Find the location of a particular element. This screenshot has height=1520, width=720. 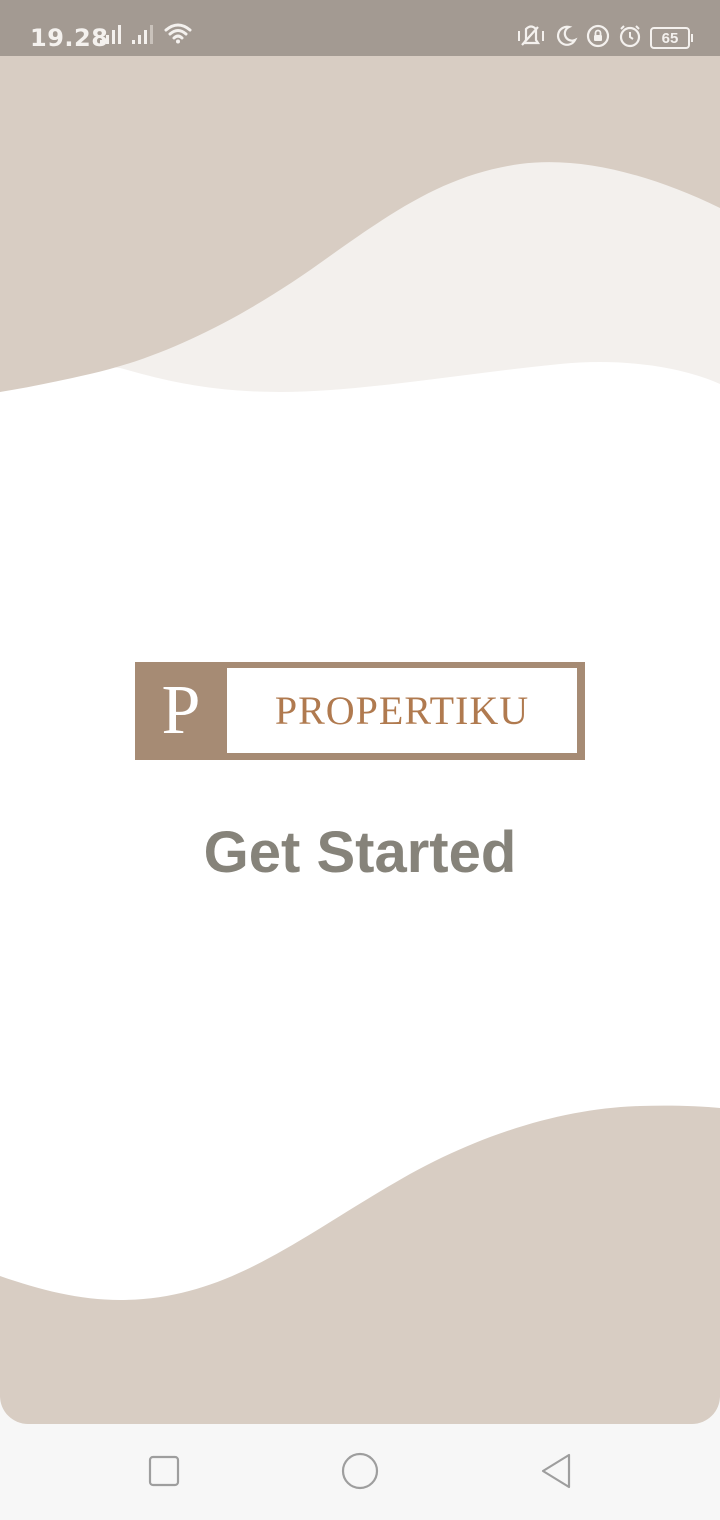

navigation-bar is located at coordinates (360, 1472).